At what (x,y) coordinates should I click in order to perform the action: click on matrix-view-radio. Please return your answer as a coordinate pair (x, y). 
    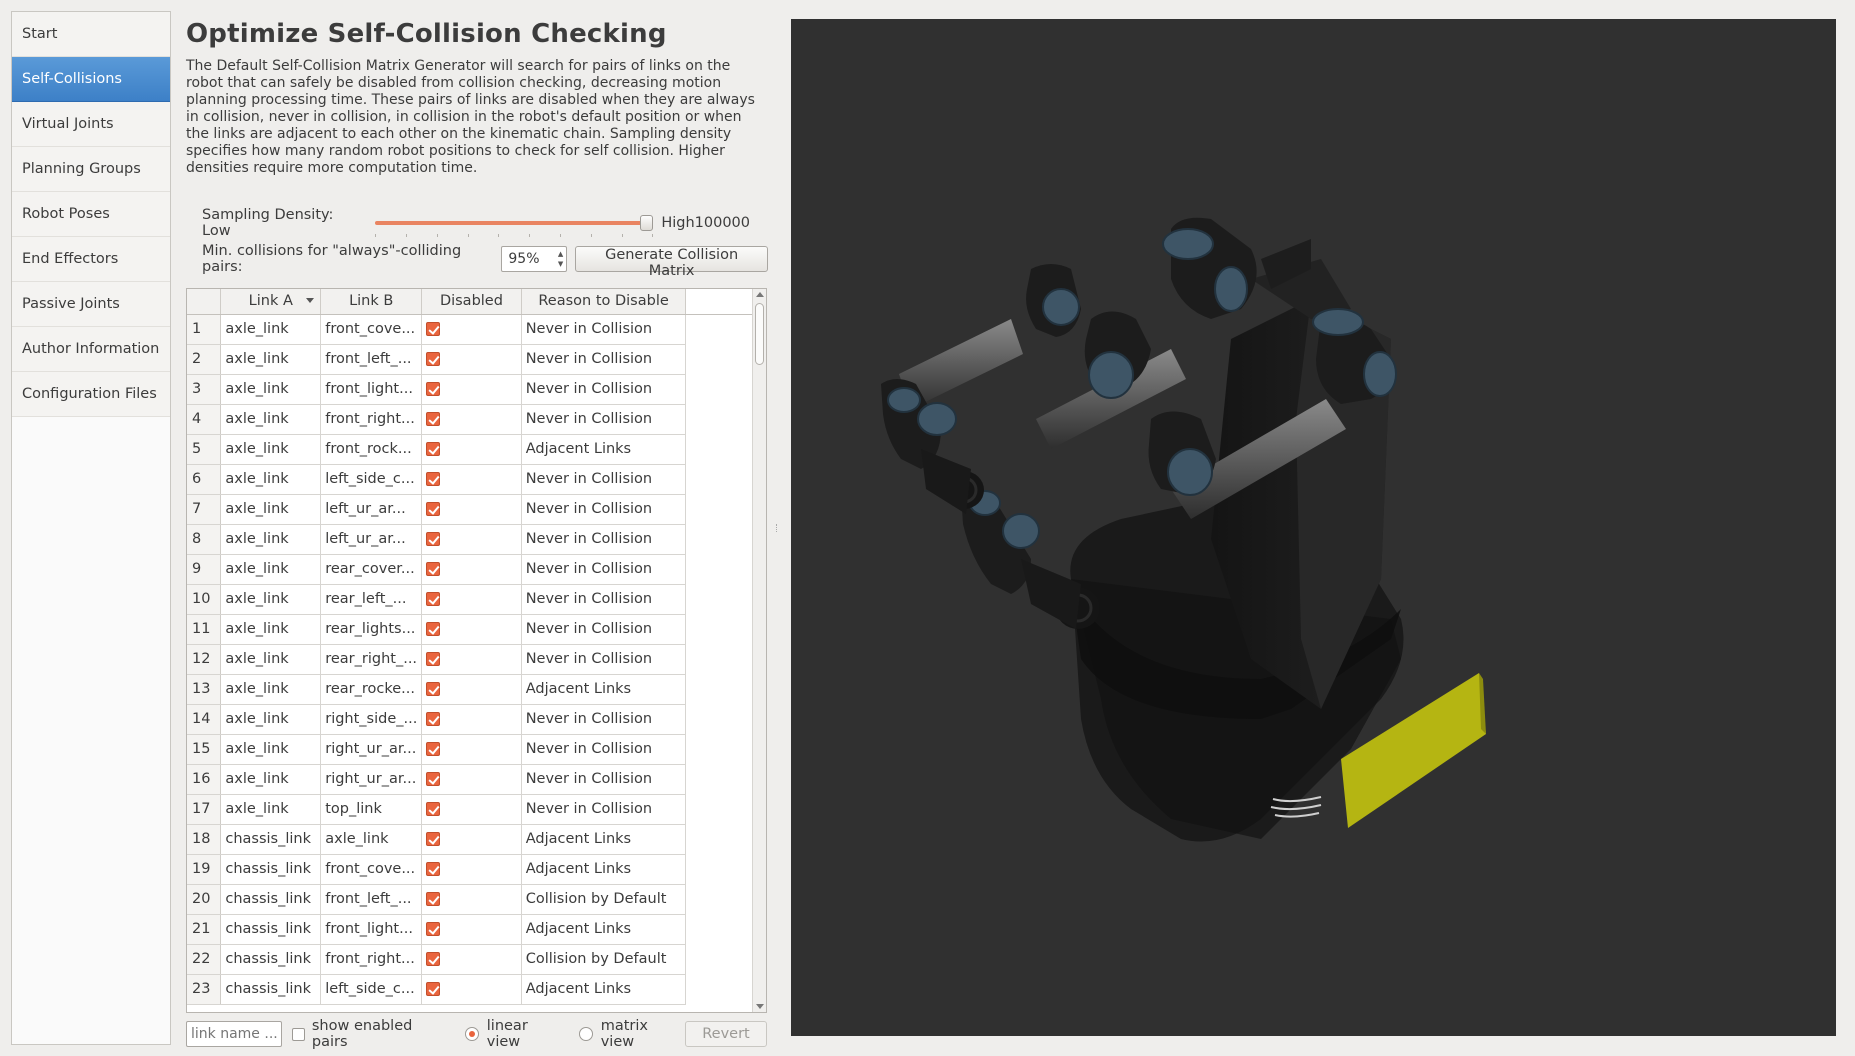
    Looking at the image, I should click on (585, 1034).